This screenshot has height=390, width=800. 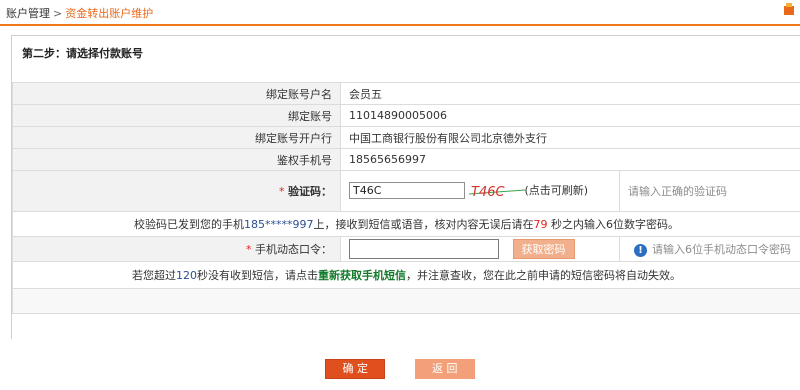 I want to click on row-empty, so click(x=406, y=301).